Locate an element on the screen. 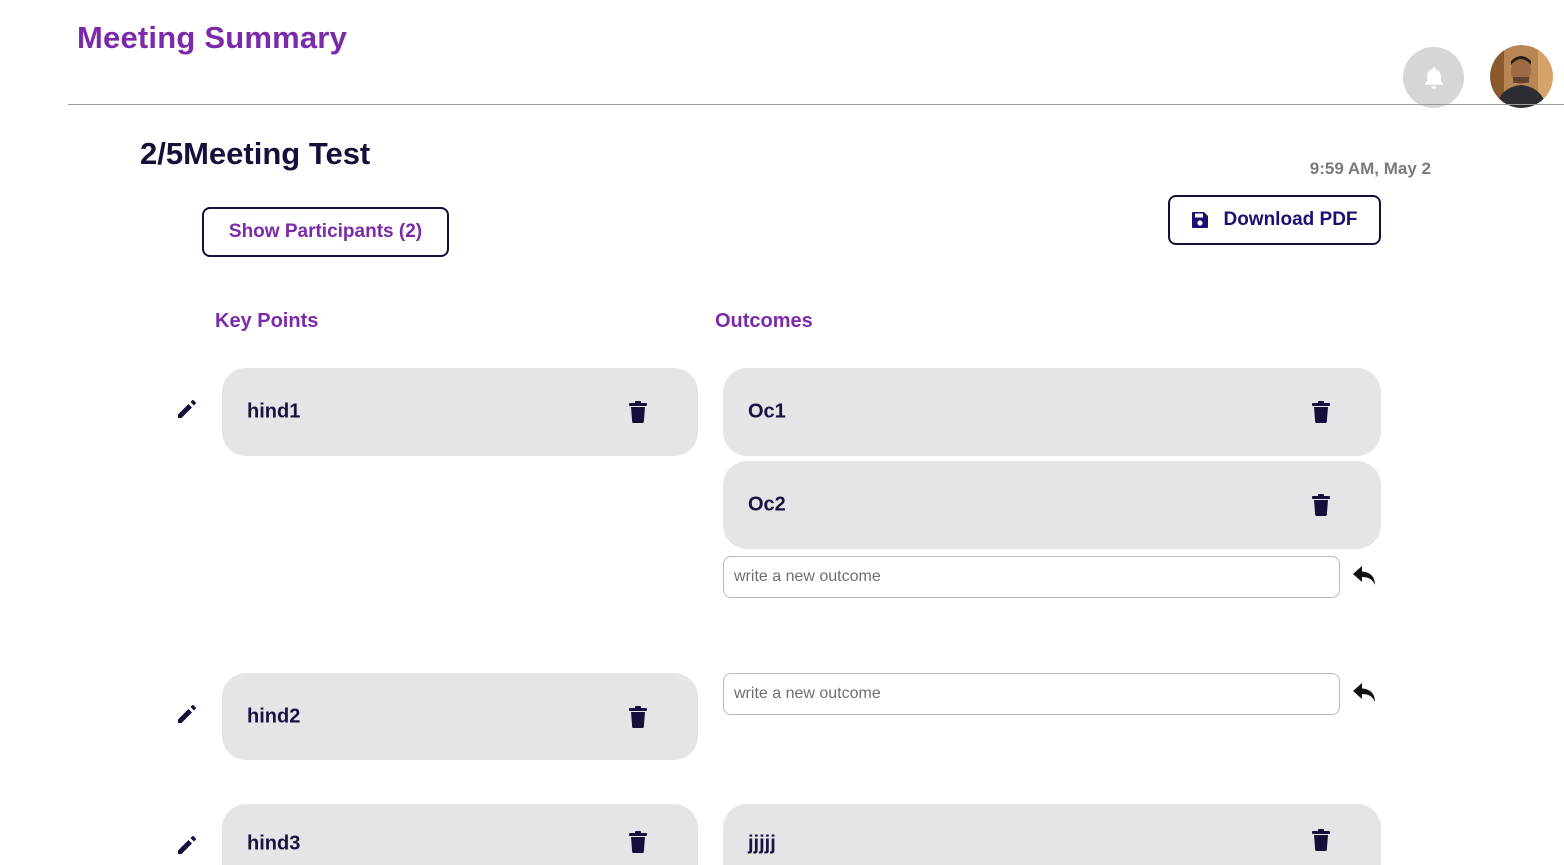 This screenshot has height=865, width=1564. key-point-text-1: hind1 is located at coordinates (274, 411).